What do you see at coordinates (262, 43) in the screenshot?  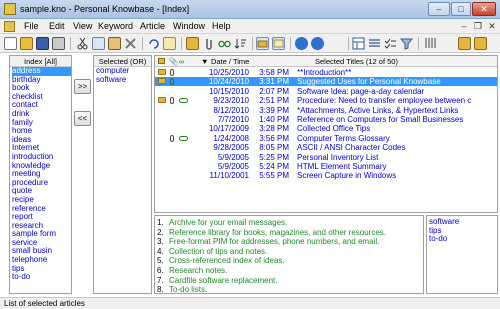 I see `view-folder-icon` at bounding box center [262, 43].